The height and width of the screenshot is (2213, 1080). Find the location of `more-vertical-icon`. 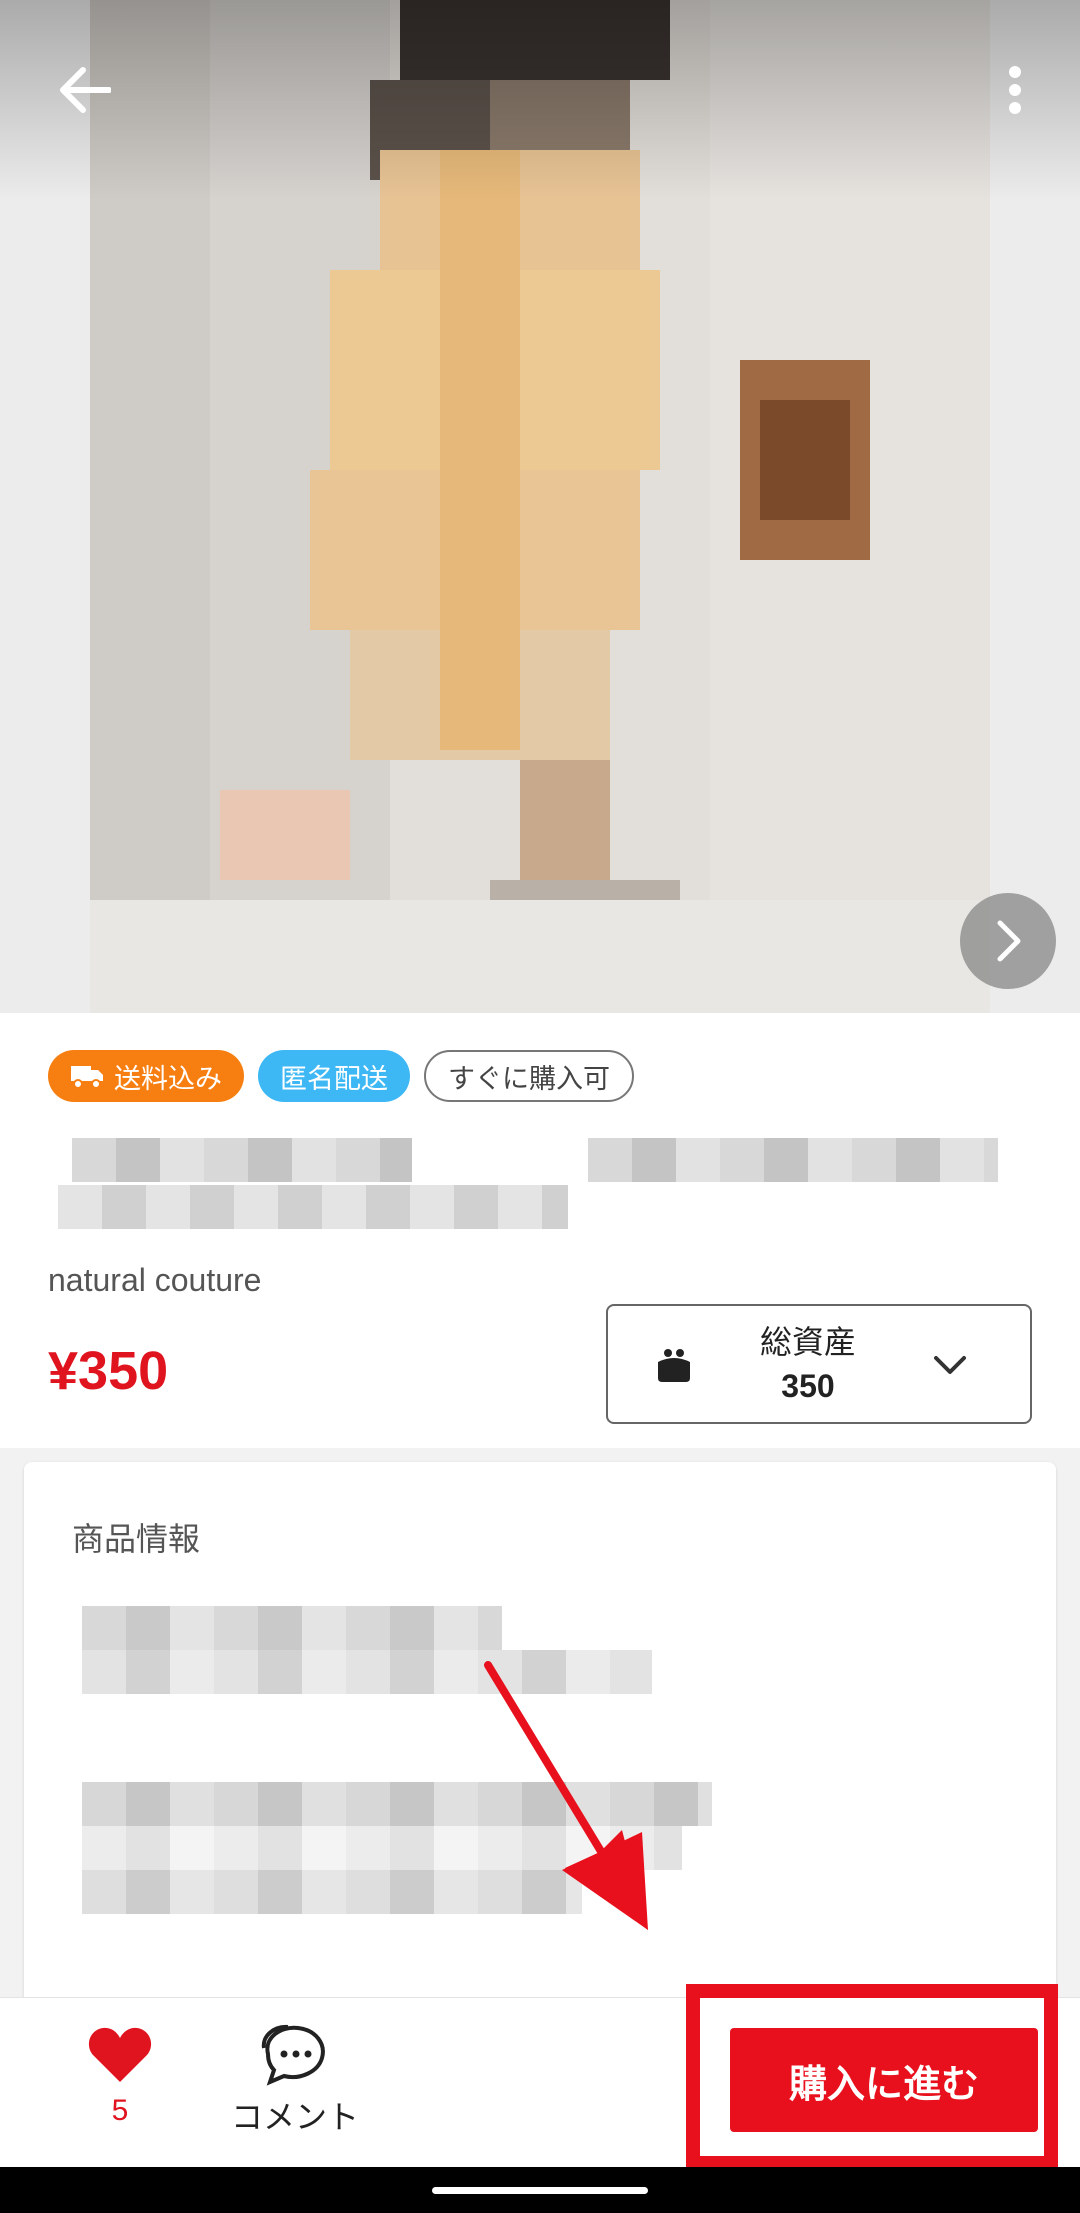

more-vertical-icon is located at coordinates (1015, 90).